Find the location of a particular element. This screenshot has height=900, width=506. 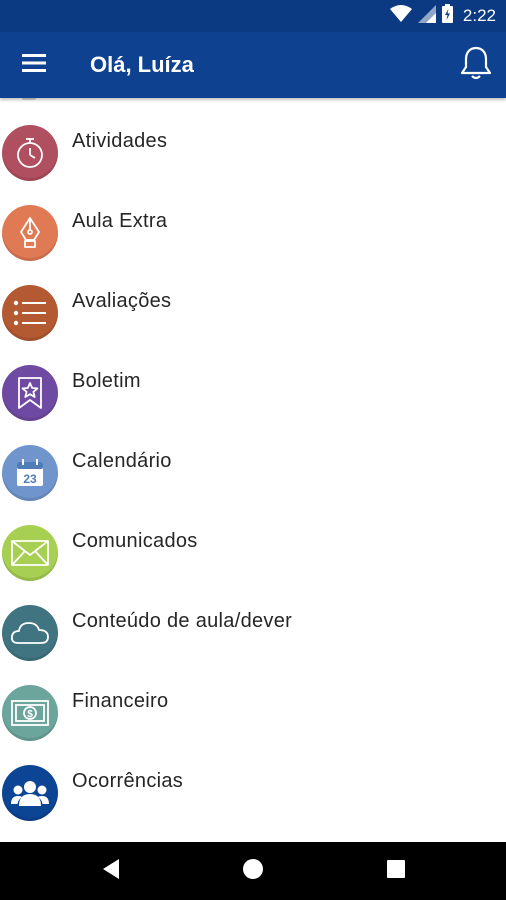

calendar-icon: 23 is located at coordinates (30, 473).